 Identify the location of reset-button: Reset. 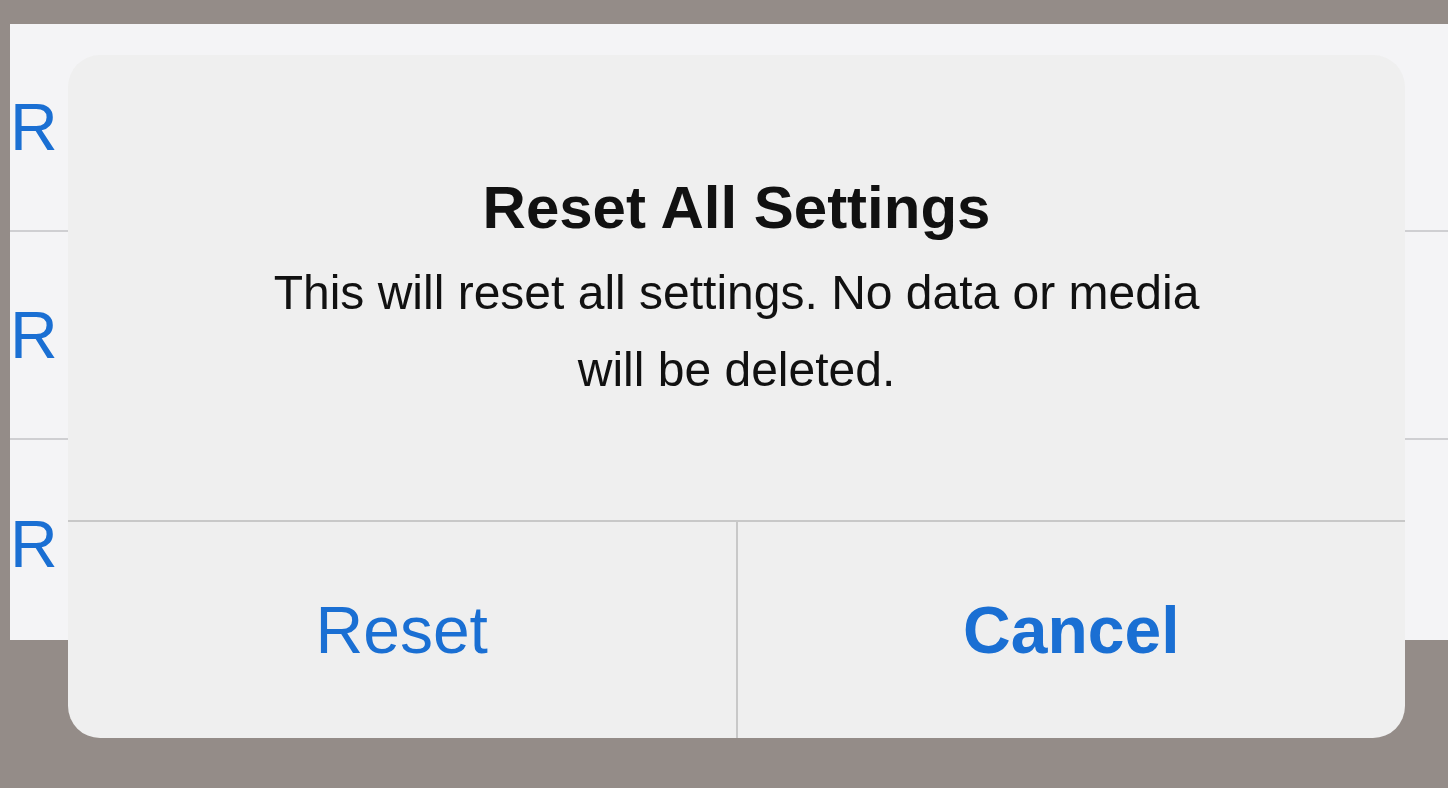
(402, 630).